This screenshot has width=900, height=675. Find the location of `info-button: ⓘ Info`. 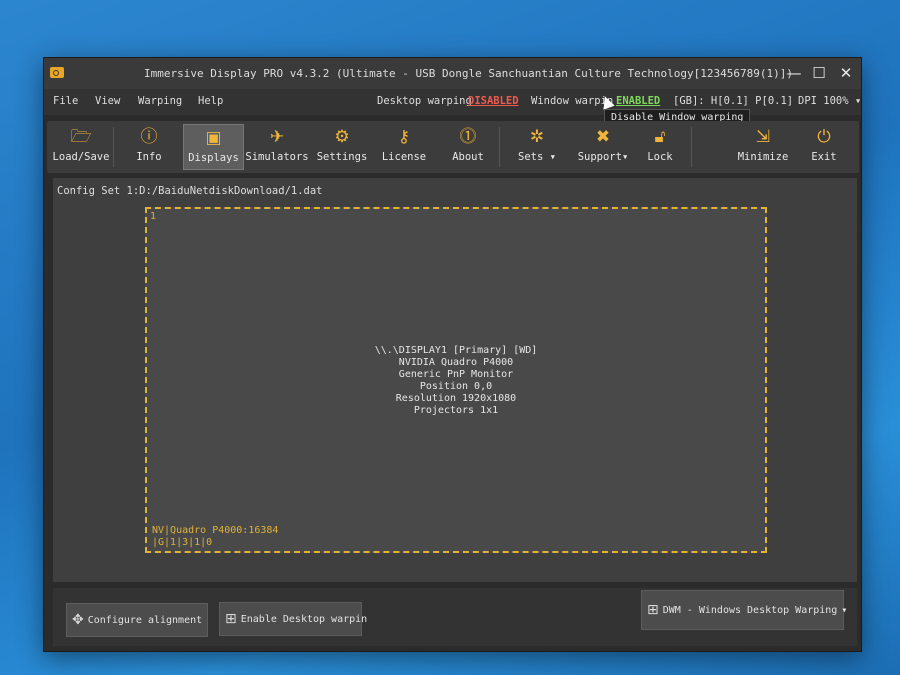

info-button: ⓘ Info is located at coordinates (149, 147).